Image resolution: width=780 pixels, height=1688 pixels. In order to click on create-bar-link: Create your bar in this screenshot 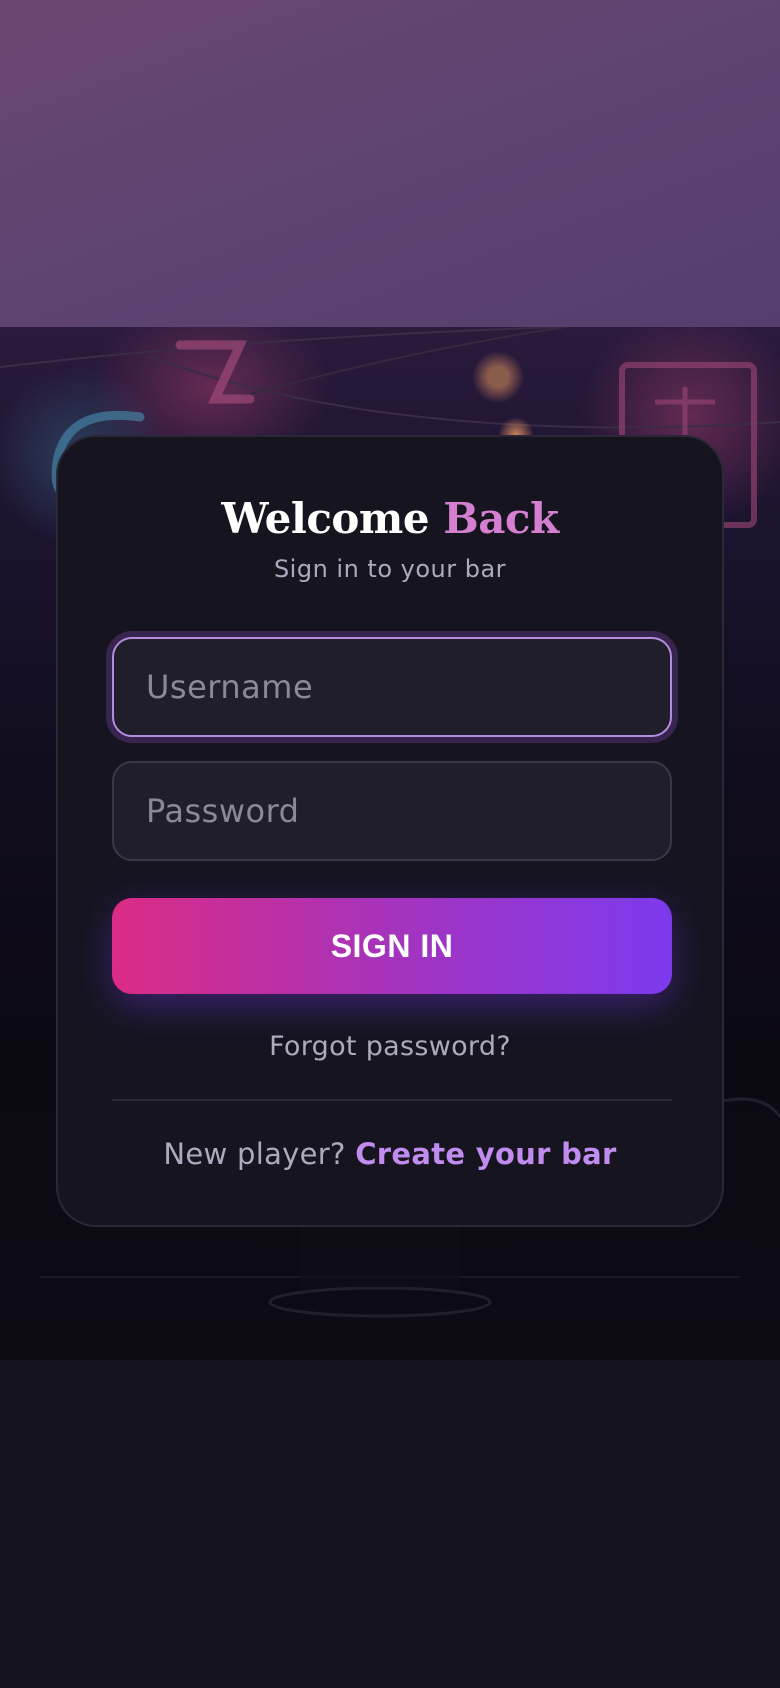, I will do `click(485, 1154)`.